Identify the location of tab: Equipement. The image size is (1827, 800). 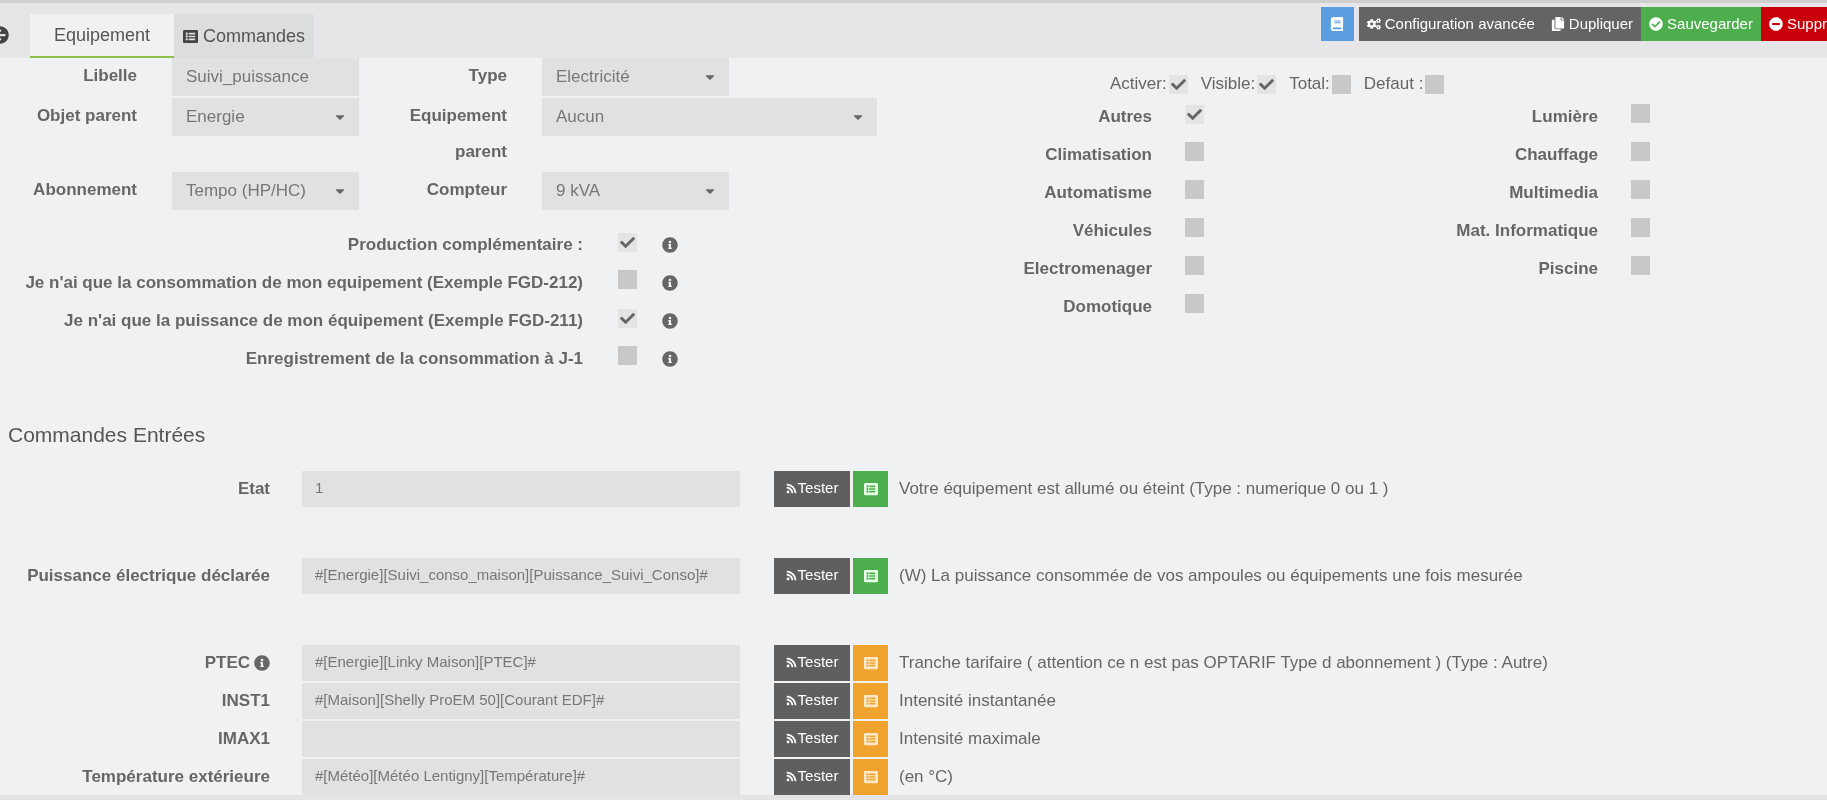
(102, 36).